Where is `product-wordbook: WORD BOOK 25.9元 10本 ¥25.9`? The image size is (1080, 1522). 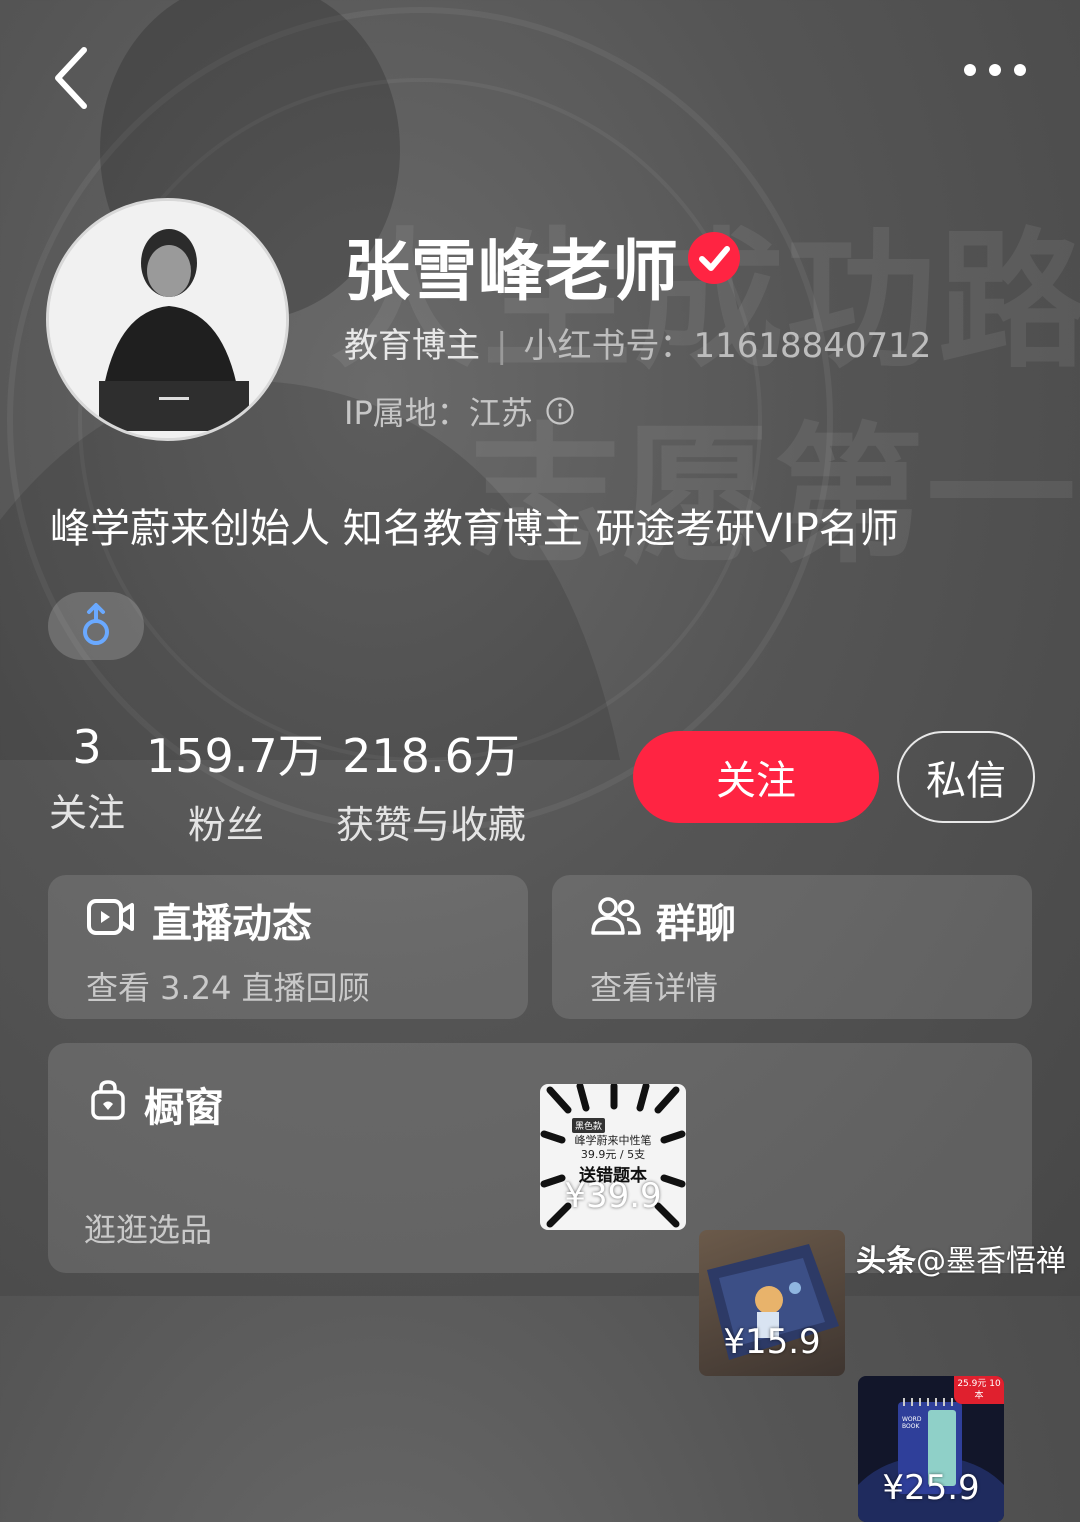 product-wordbook: WORD BOOK 25.9元 10本 ¥25.9 is located at coordinates (931, 1449).